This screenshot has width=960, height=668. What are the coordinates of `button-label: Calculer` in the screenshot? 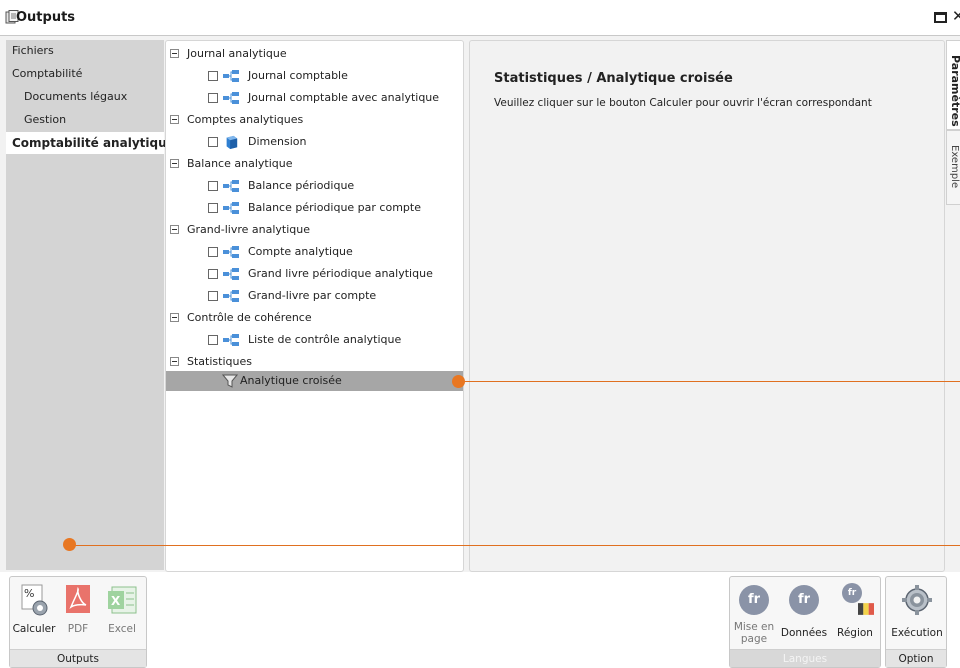 It's located at (34, 629).